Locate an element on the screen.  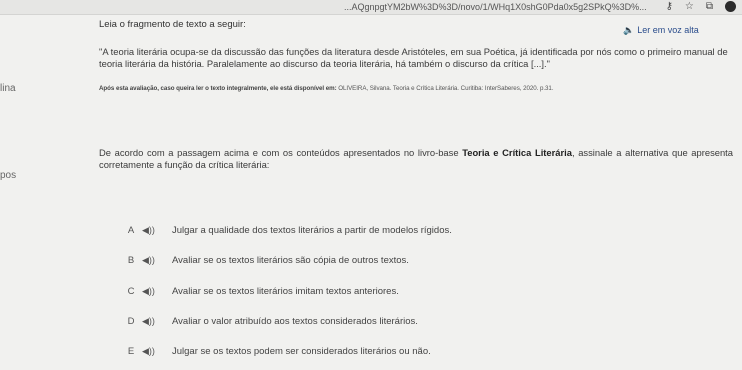
statement-book-title: Teoria e Crítica Literária is located at coordinates (517, 152).